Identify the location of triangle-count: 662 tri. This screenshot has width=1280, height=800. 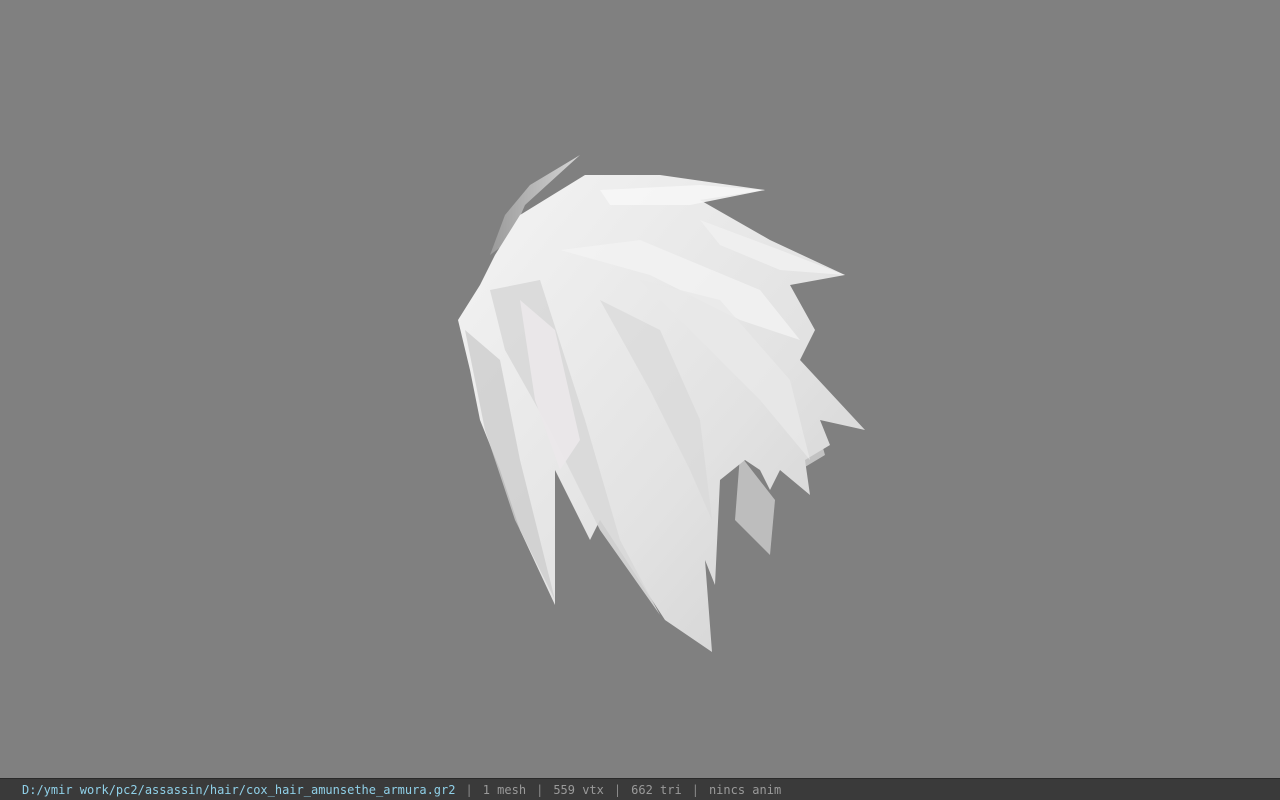
(656, 789).